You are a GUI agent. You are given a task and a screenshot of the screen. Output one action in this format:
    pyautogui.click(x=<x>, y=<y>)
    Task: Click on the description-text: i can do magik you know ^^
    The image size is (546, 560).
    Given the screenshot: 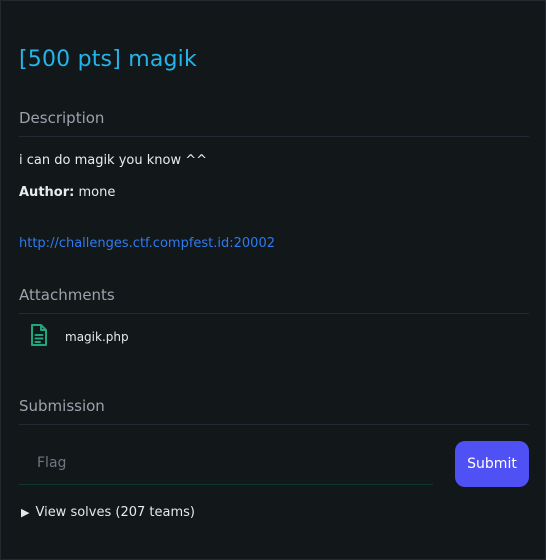 What is the action you would take?
    pyautogui.click(x=113, y=160)
    